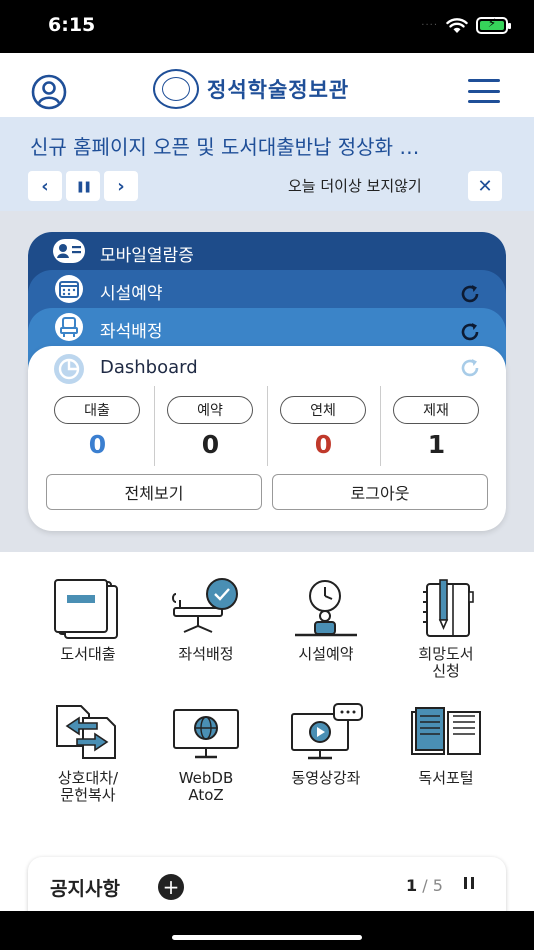 The height and width of the screenshot is (950, 534). I want to click on stat-loan: 대출 0, so click(97, 429).